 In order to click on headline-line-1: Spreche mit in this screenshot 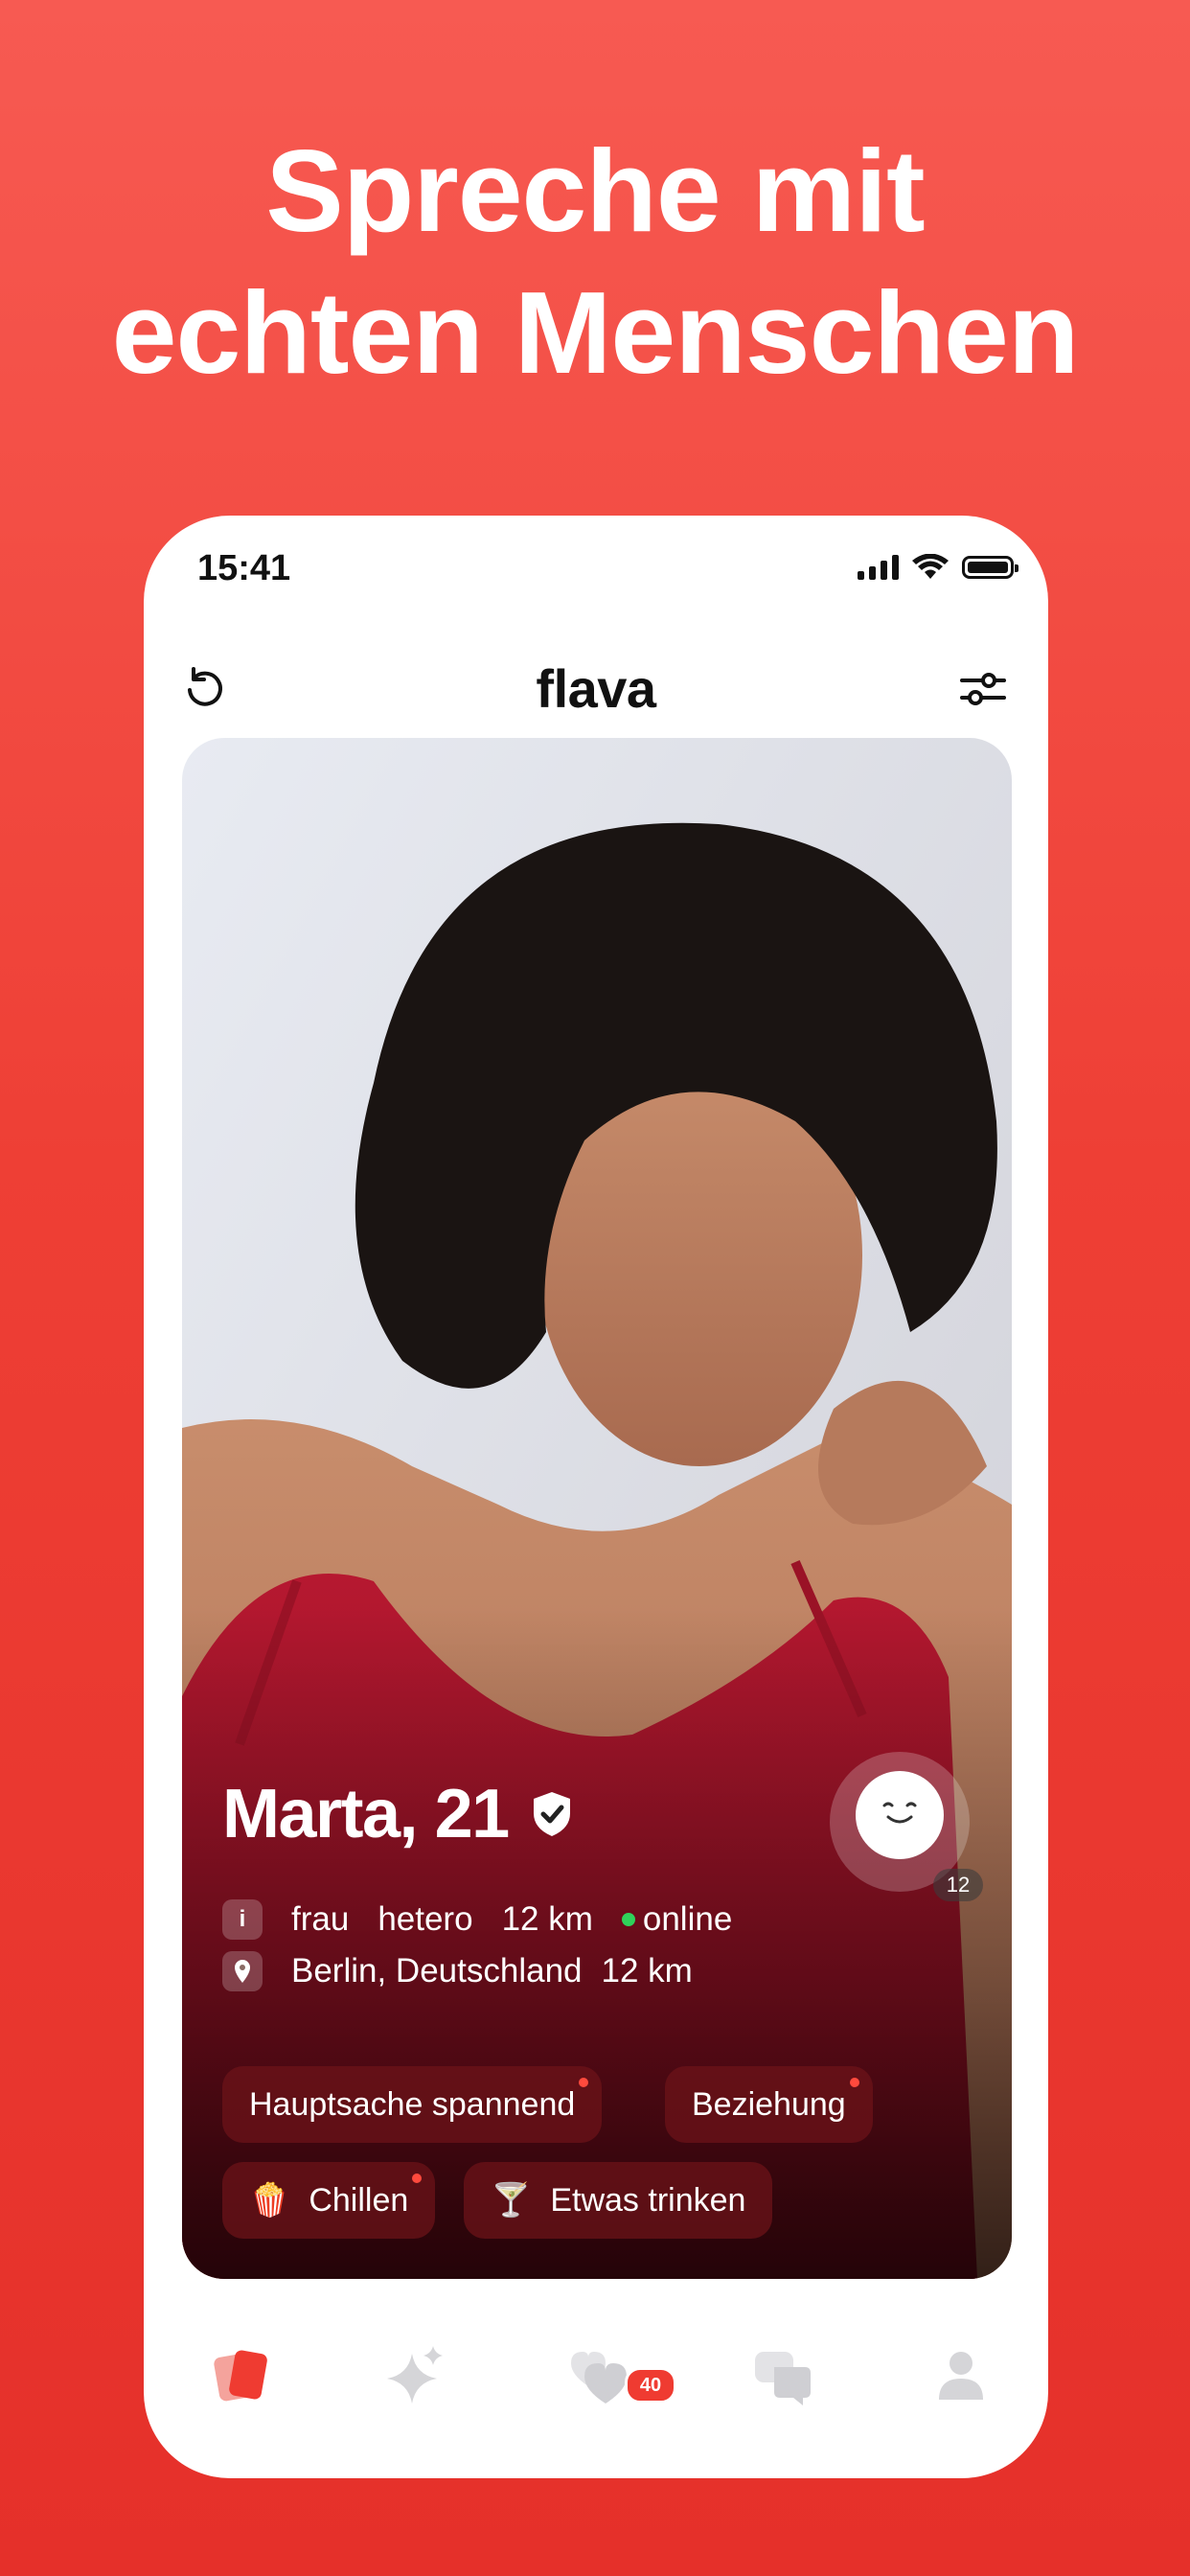, I will do `click(595, 191)`.